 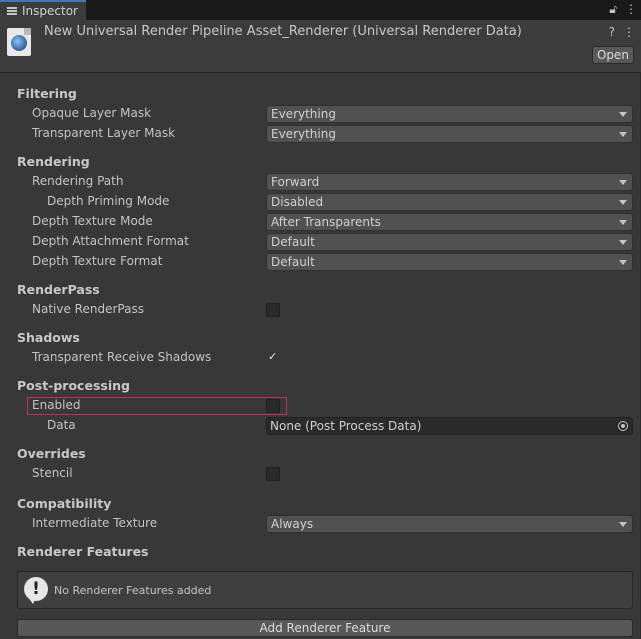 I want to click on dropdown-value: Forward, so click(x=295, y=182).